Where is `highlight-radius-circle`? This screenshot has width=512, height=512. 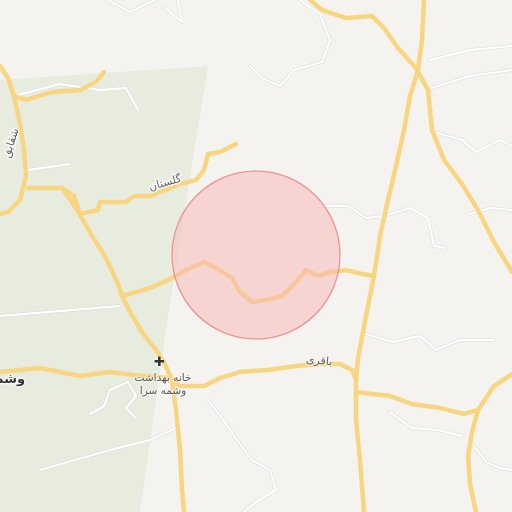
highlight-radius-circle is located at coordinates (256, 255).